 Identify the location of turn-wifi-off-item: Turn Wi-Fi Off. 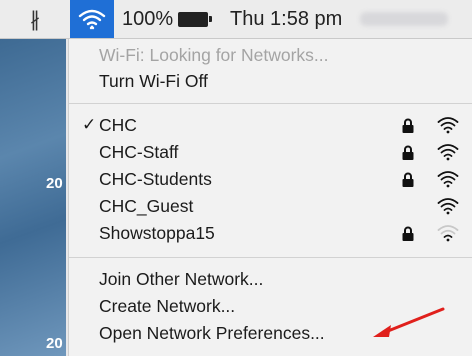
(270, 81).